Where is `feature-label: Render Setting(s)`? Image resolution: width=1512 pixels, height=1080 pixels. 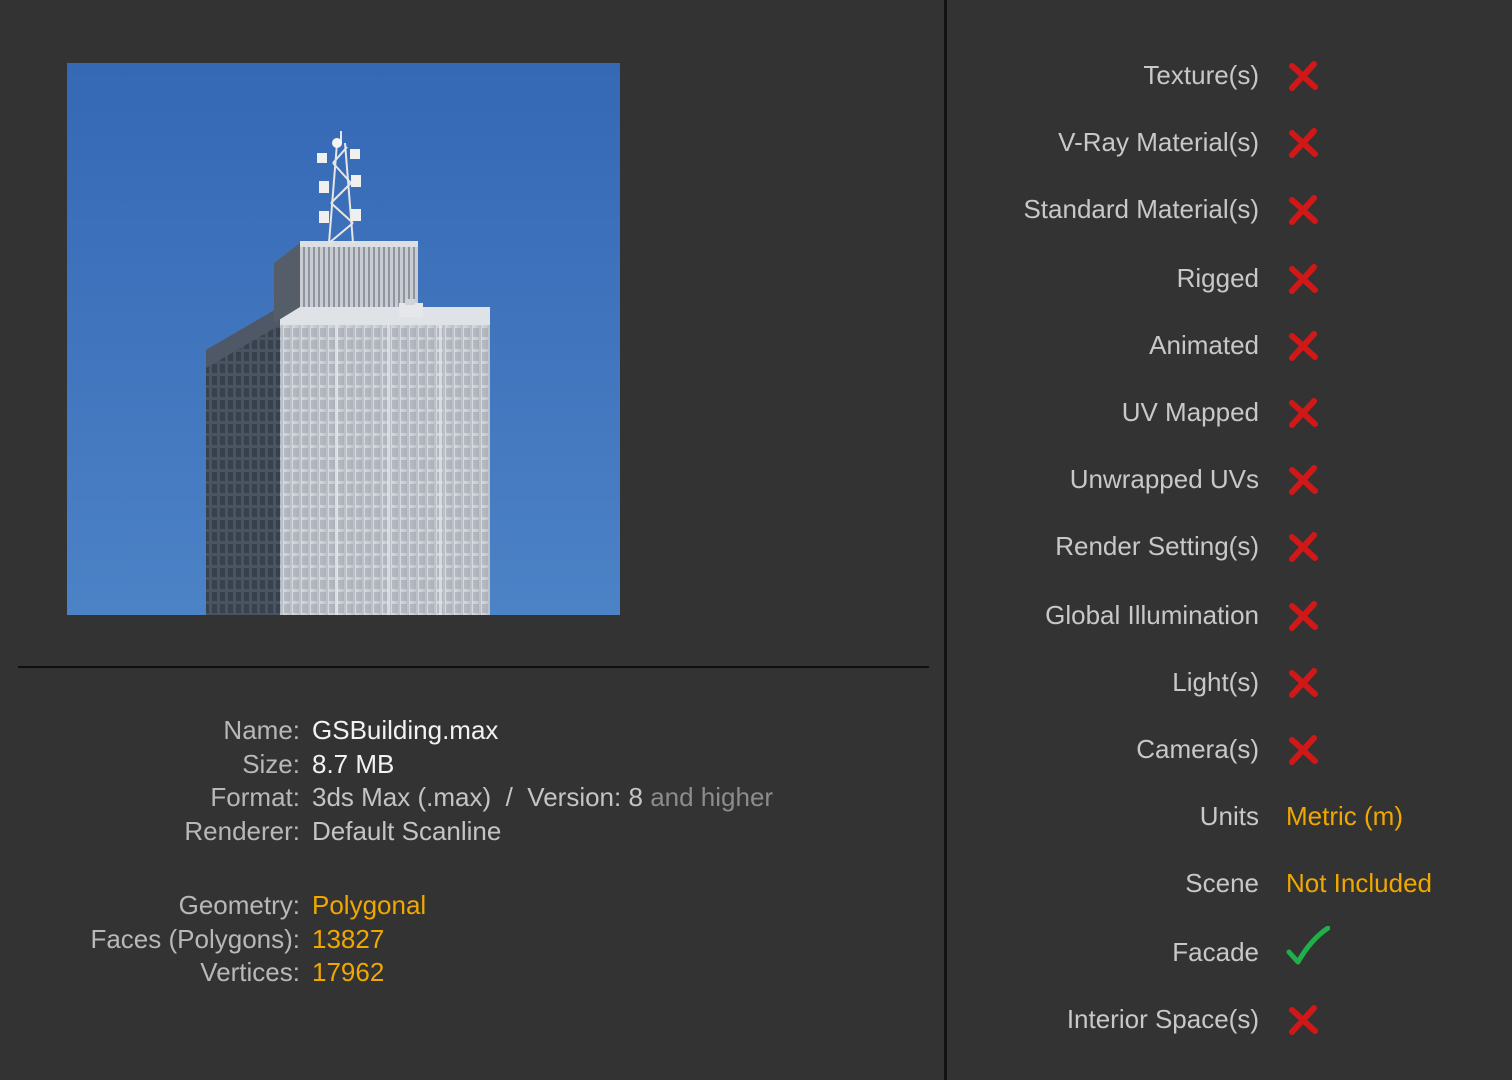 feature-label: Render Setting(s) is located at coordinates (1157, 546).